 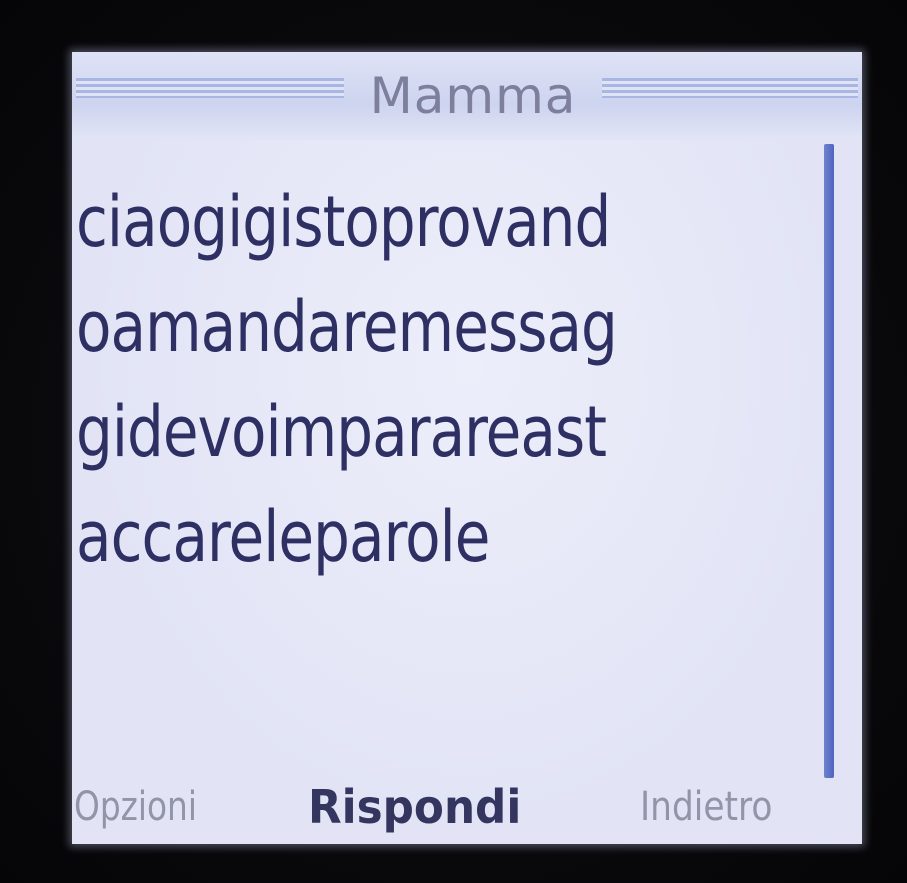 I want to click on message-line: oamandaremessag, so click(x=347, y=327).